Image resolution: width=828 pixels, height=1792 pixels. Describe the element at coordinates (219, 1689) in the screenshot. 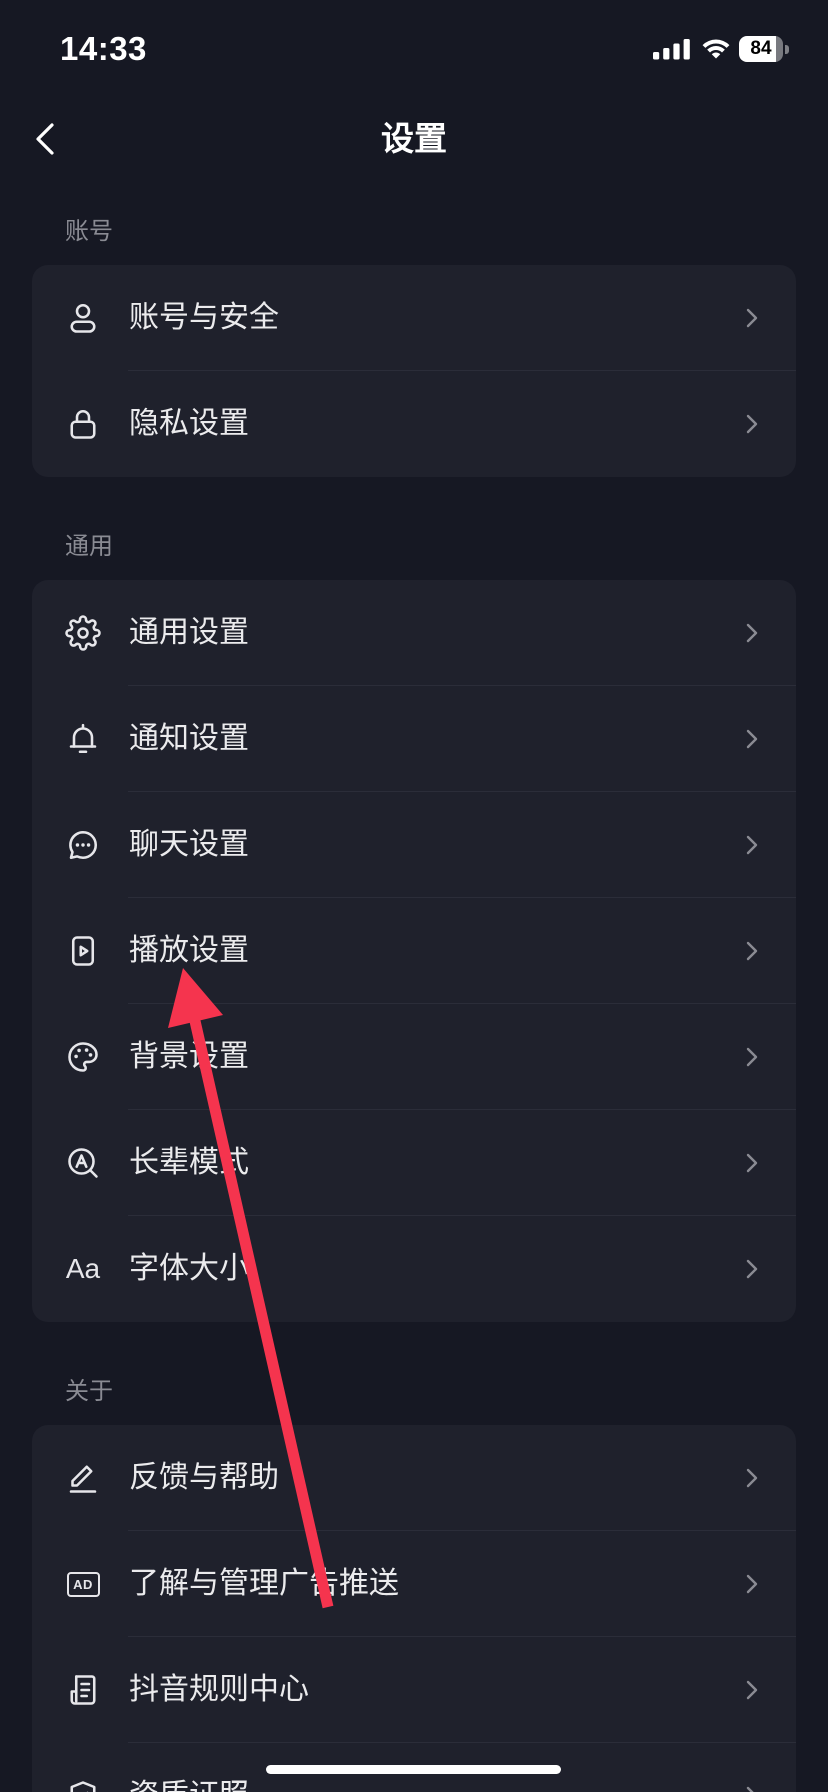

I see `row-label: 抖音规则中心` at that location.